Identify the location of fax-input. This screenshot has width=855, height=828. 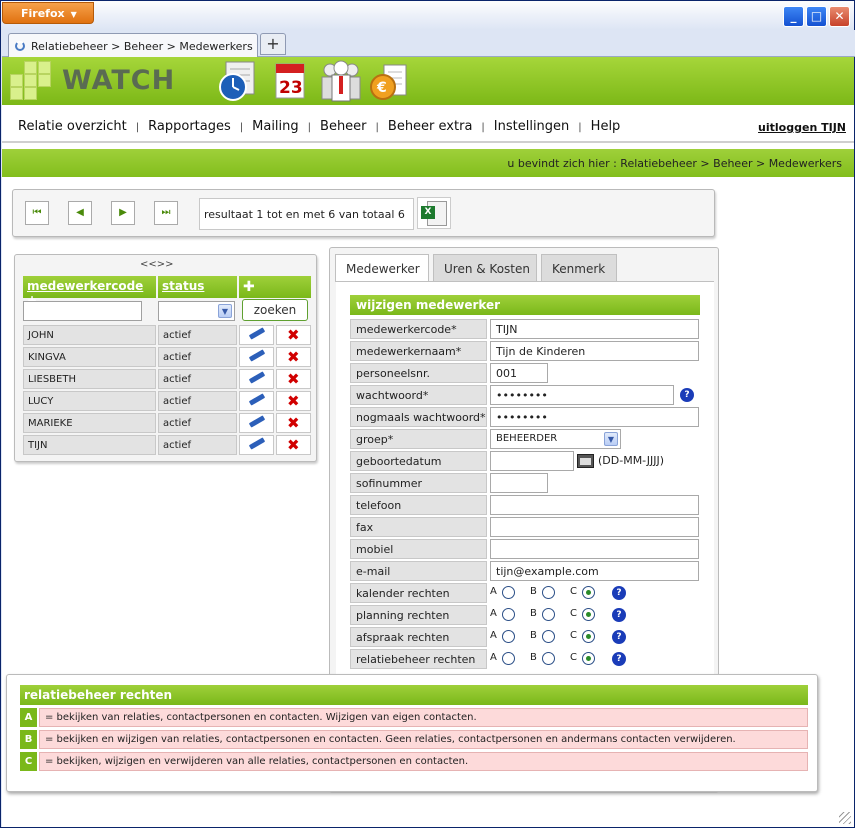
(594, 527).